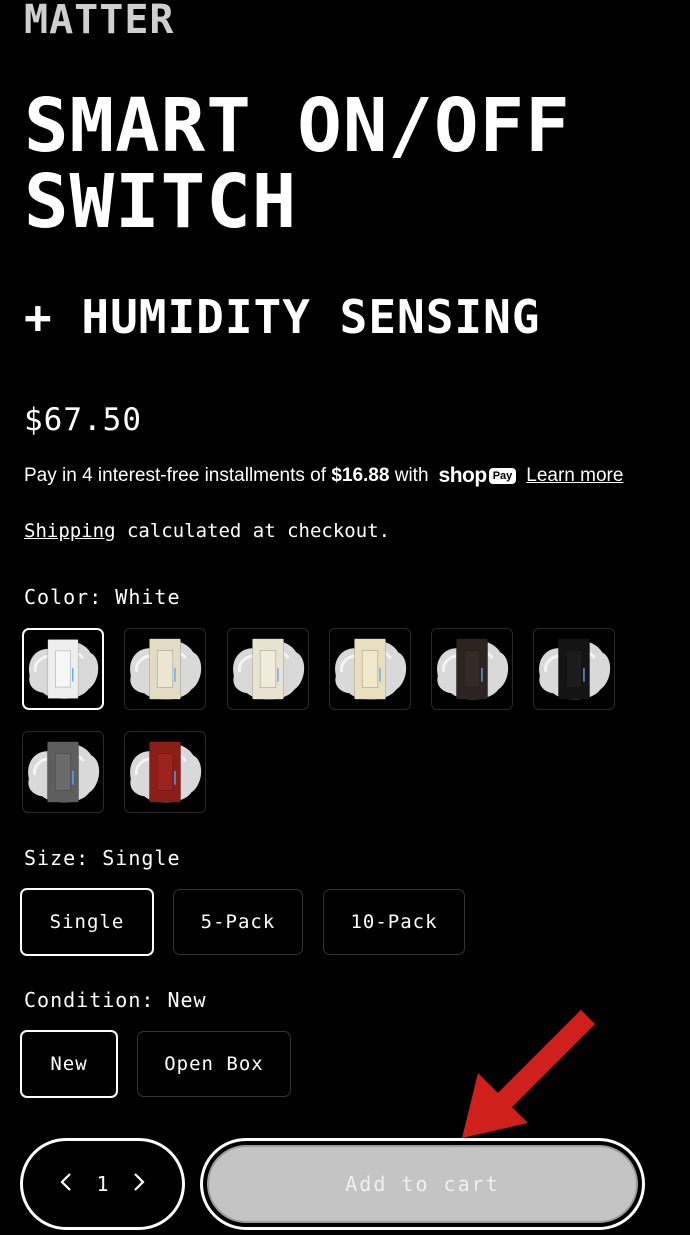 This screenshot has width=690, height=1235. I want to click on arrow-shaft, so click(543, 1062).